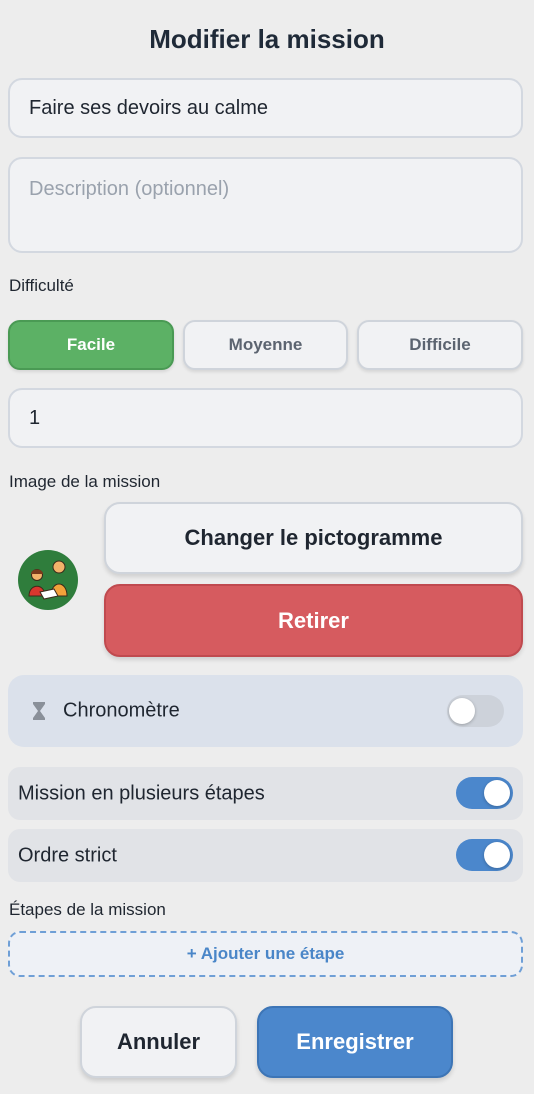 The height and width of the screenshot is (1094, 534). Describe the element at coordinates (158, 1042) in the screenshot. I see `cancel-button: Annuler` at that location.